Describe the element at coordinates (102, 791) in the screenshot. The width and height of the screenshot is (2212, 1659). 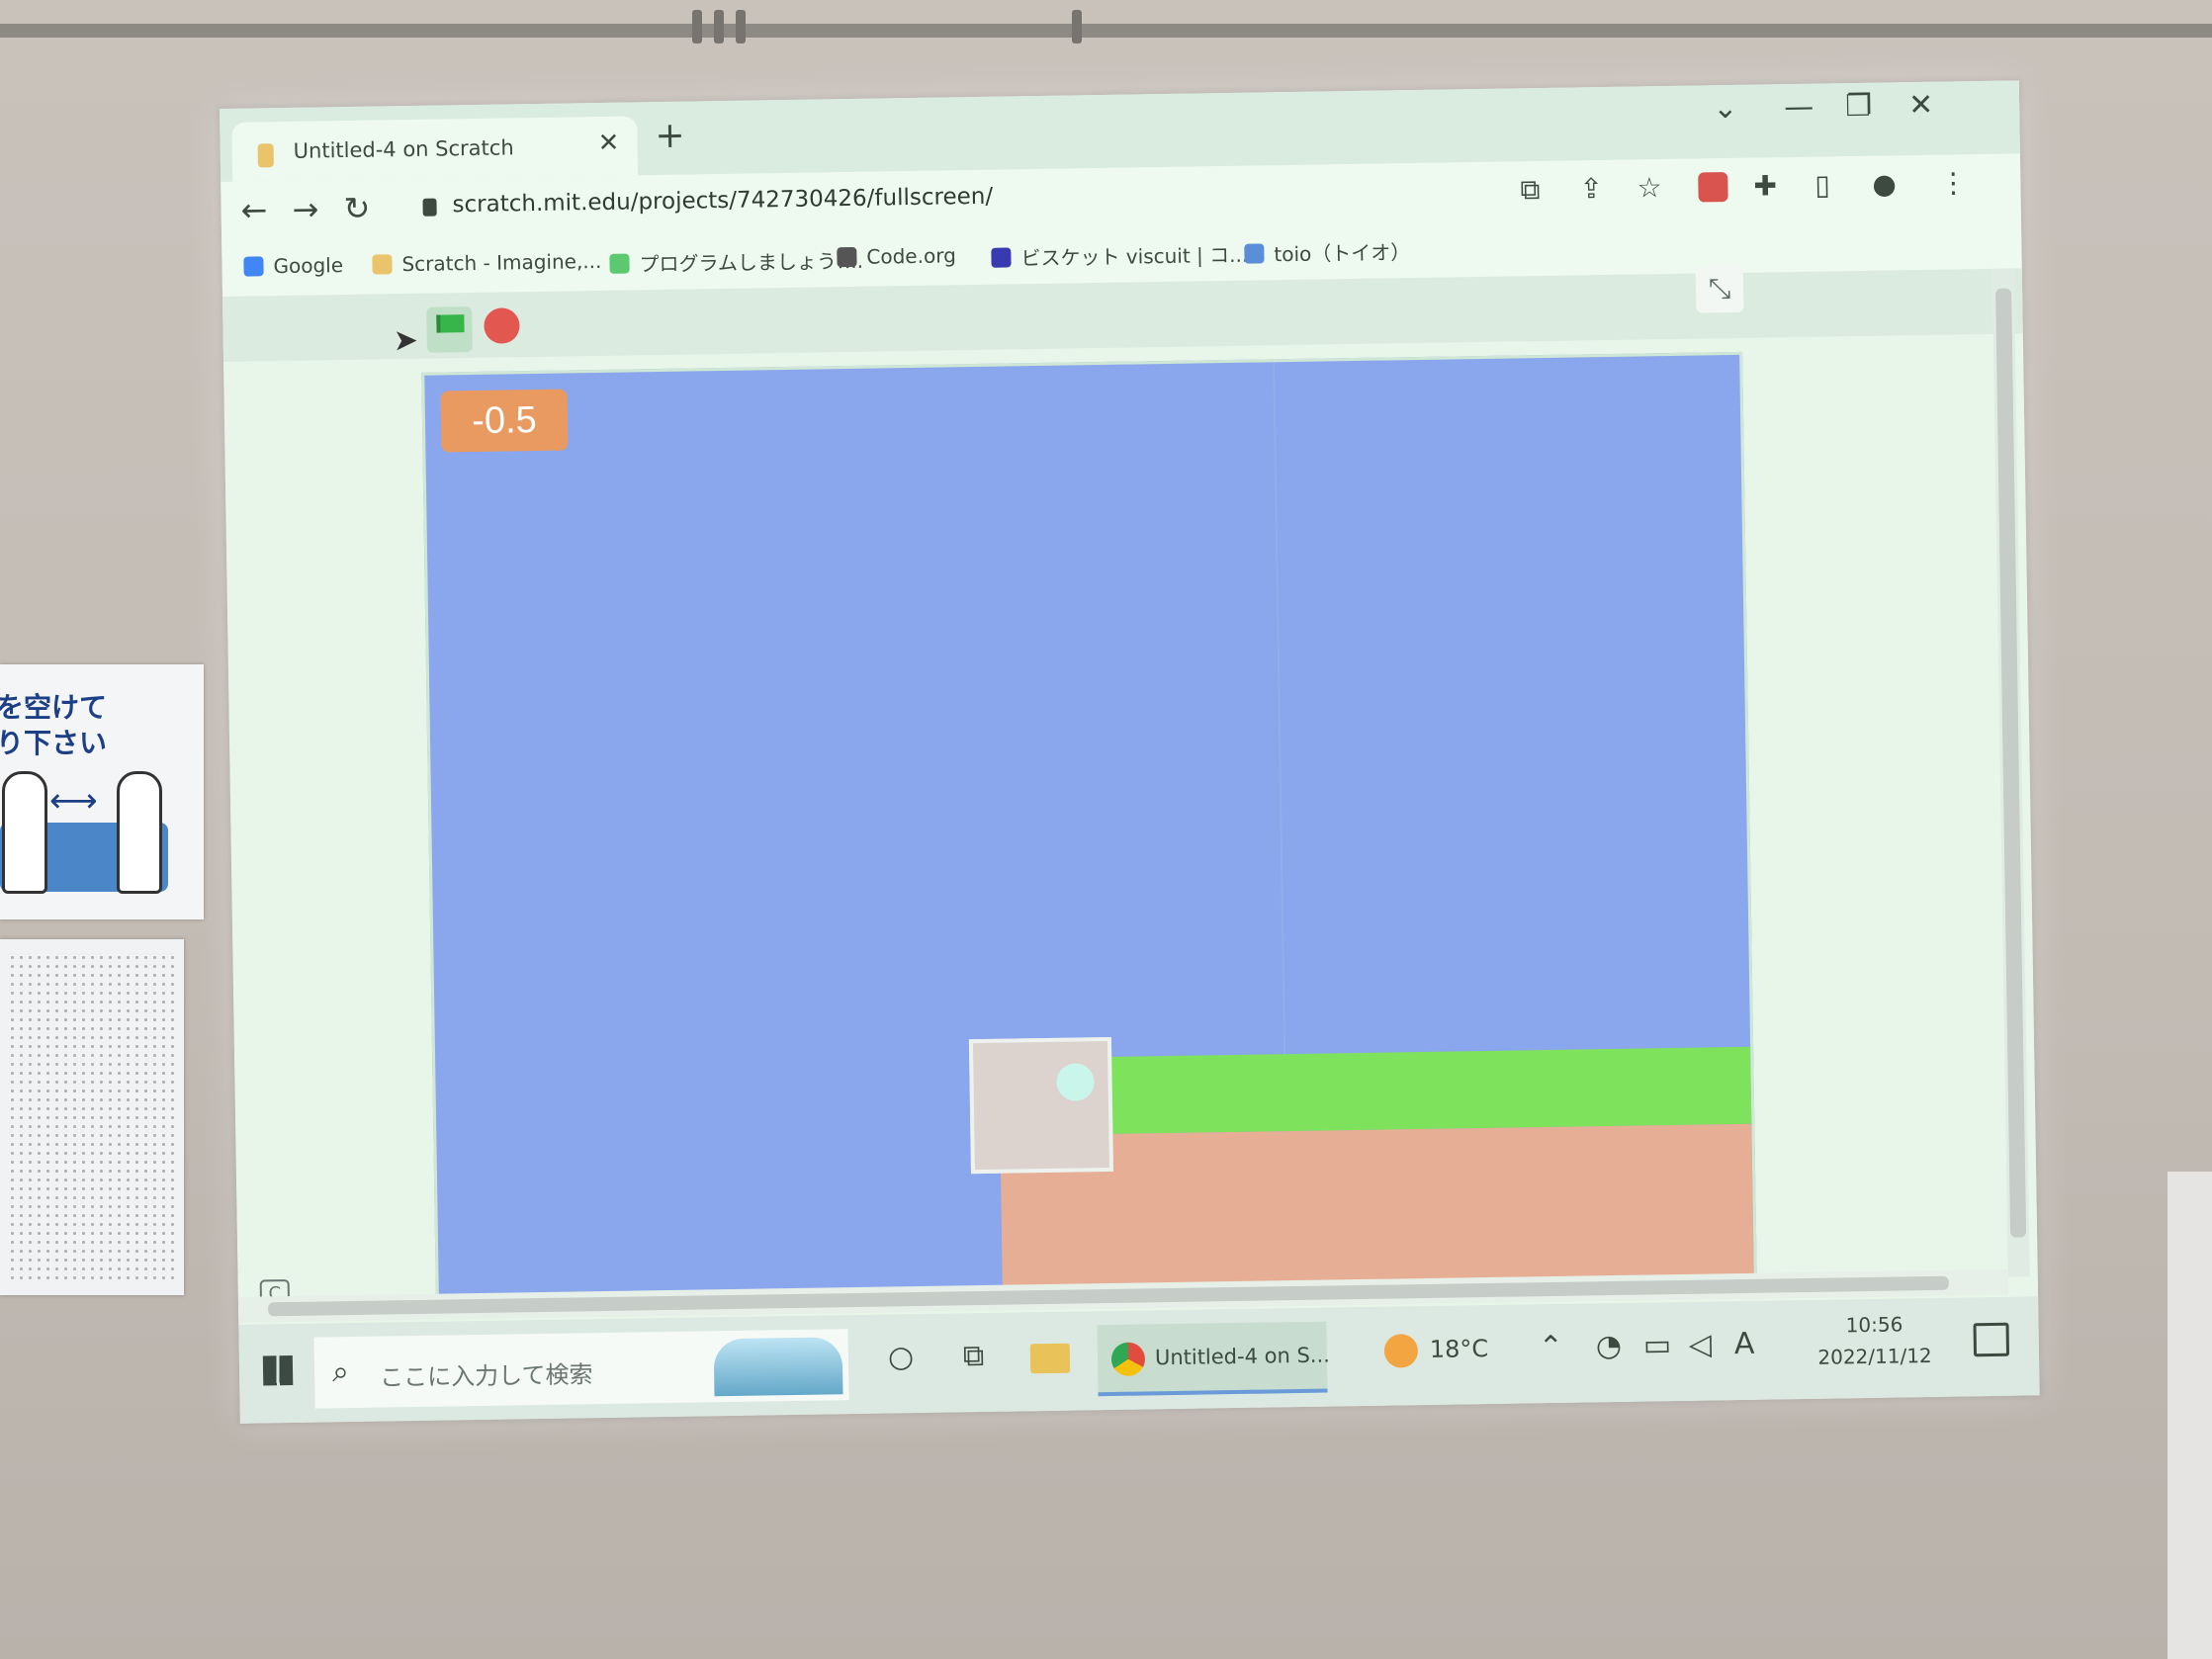
I see `distancing-poster: を空けて り下さい ⟷` at that location.